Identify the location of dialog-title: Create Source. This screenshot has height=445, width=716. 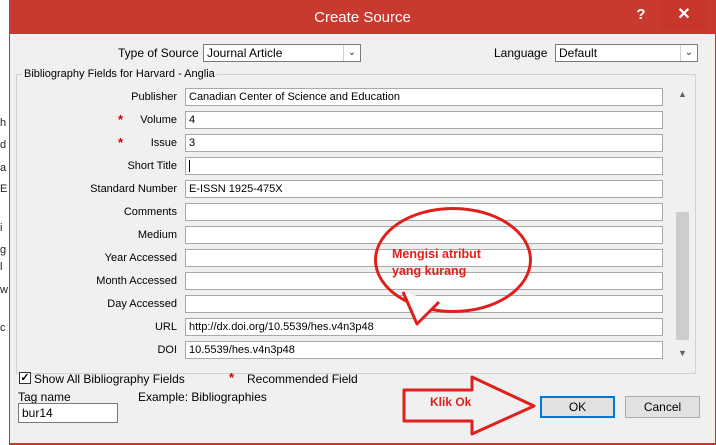
(362, 17).